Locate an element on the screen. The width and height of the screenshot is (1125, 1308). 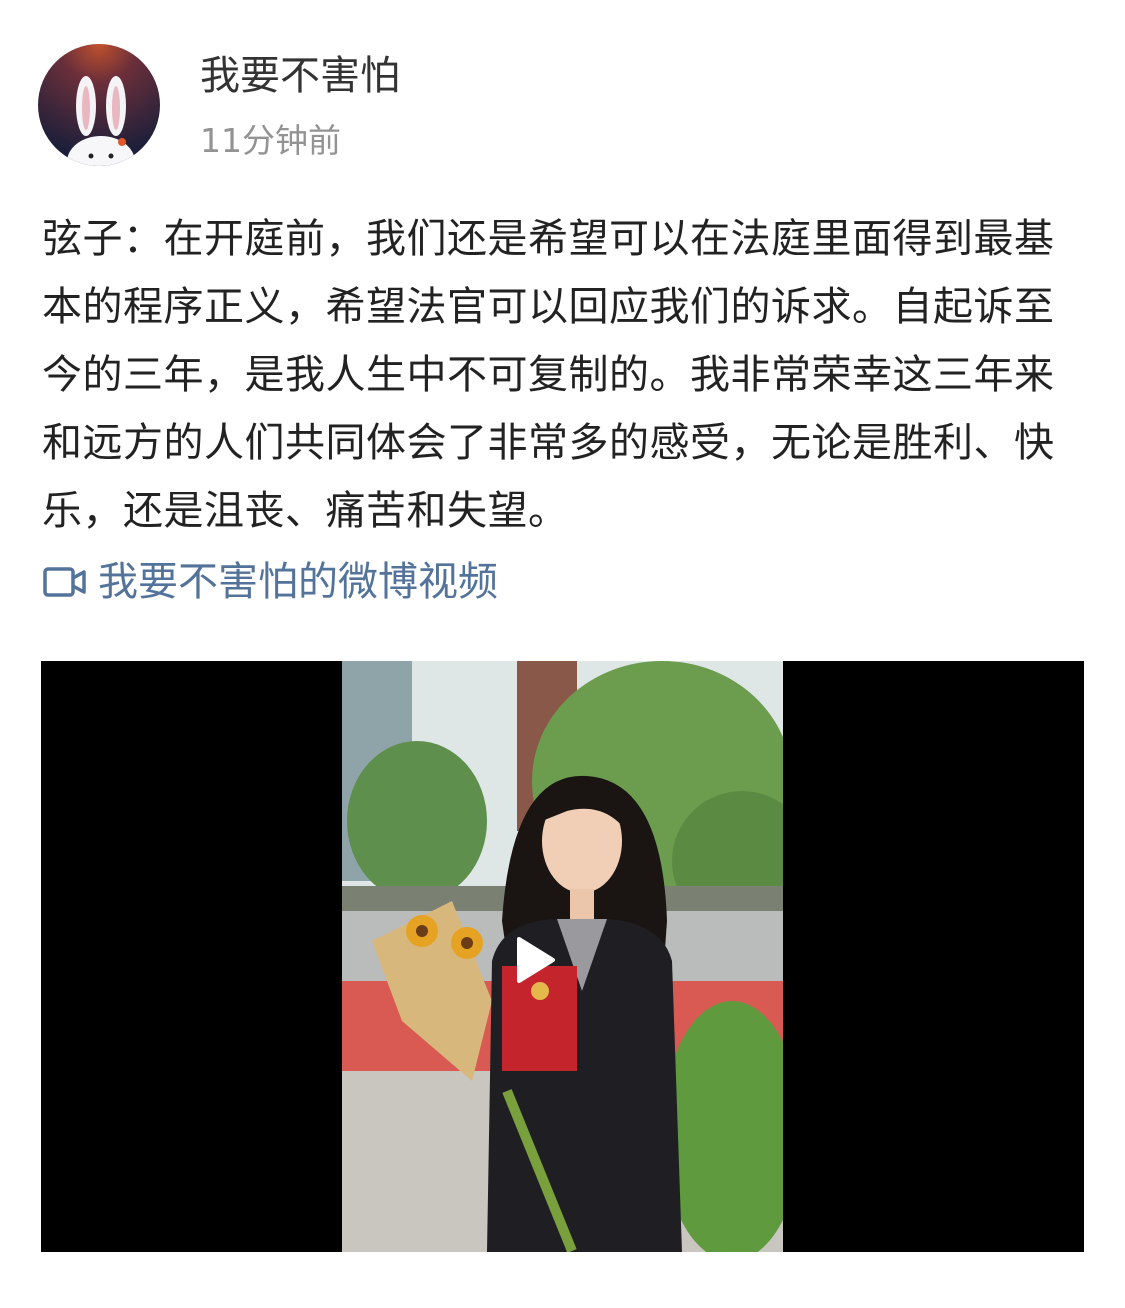
video-link: 我要不害怕的微博视频 is located at coordinates (270, 582).